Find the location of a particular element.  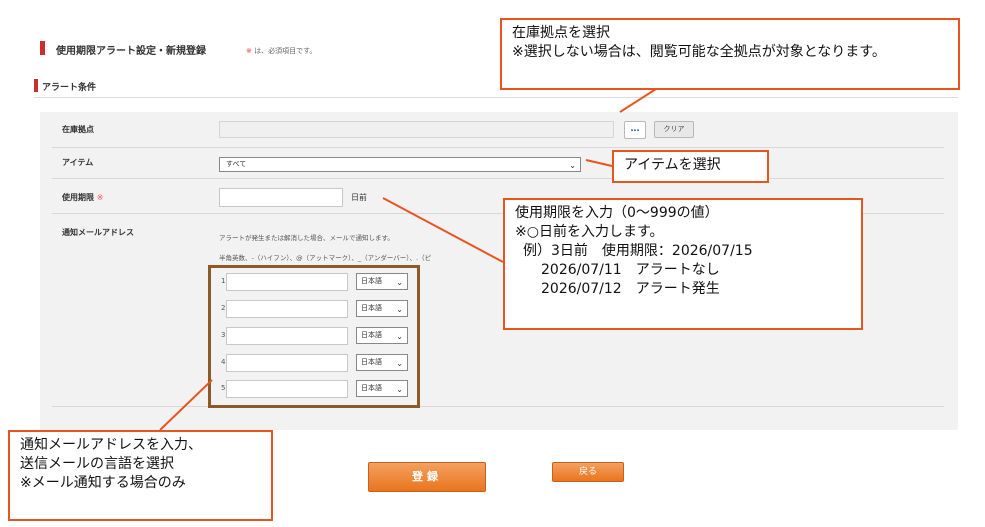

item-callout: アイテムを選択 is located at coordinates (690, 166).